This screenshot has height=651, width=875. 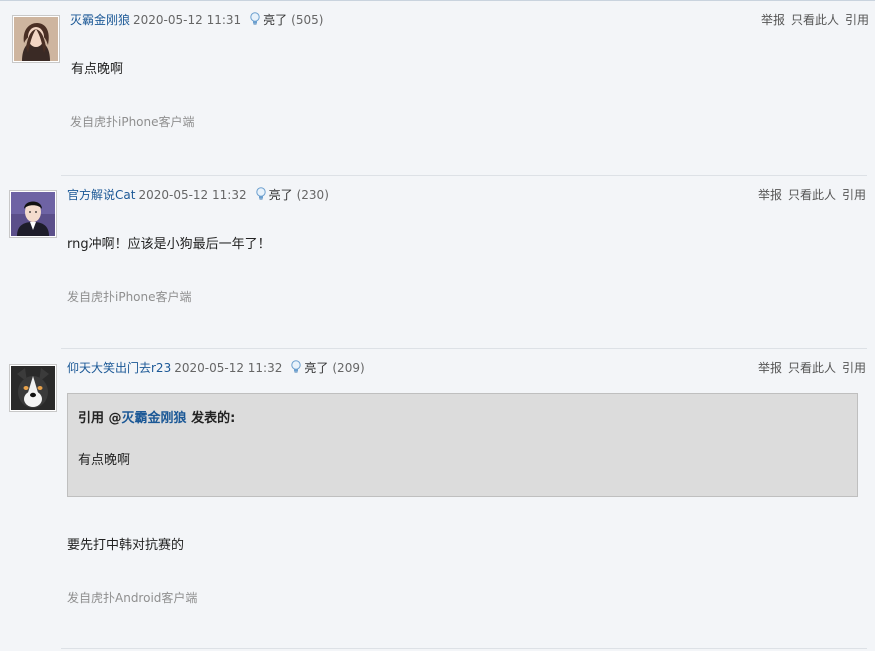 What do you see at coordinates (348, 368) in the screenshot?
I see `light-count: (209)` at bounding box center [348, 368].